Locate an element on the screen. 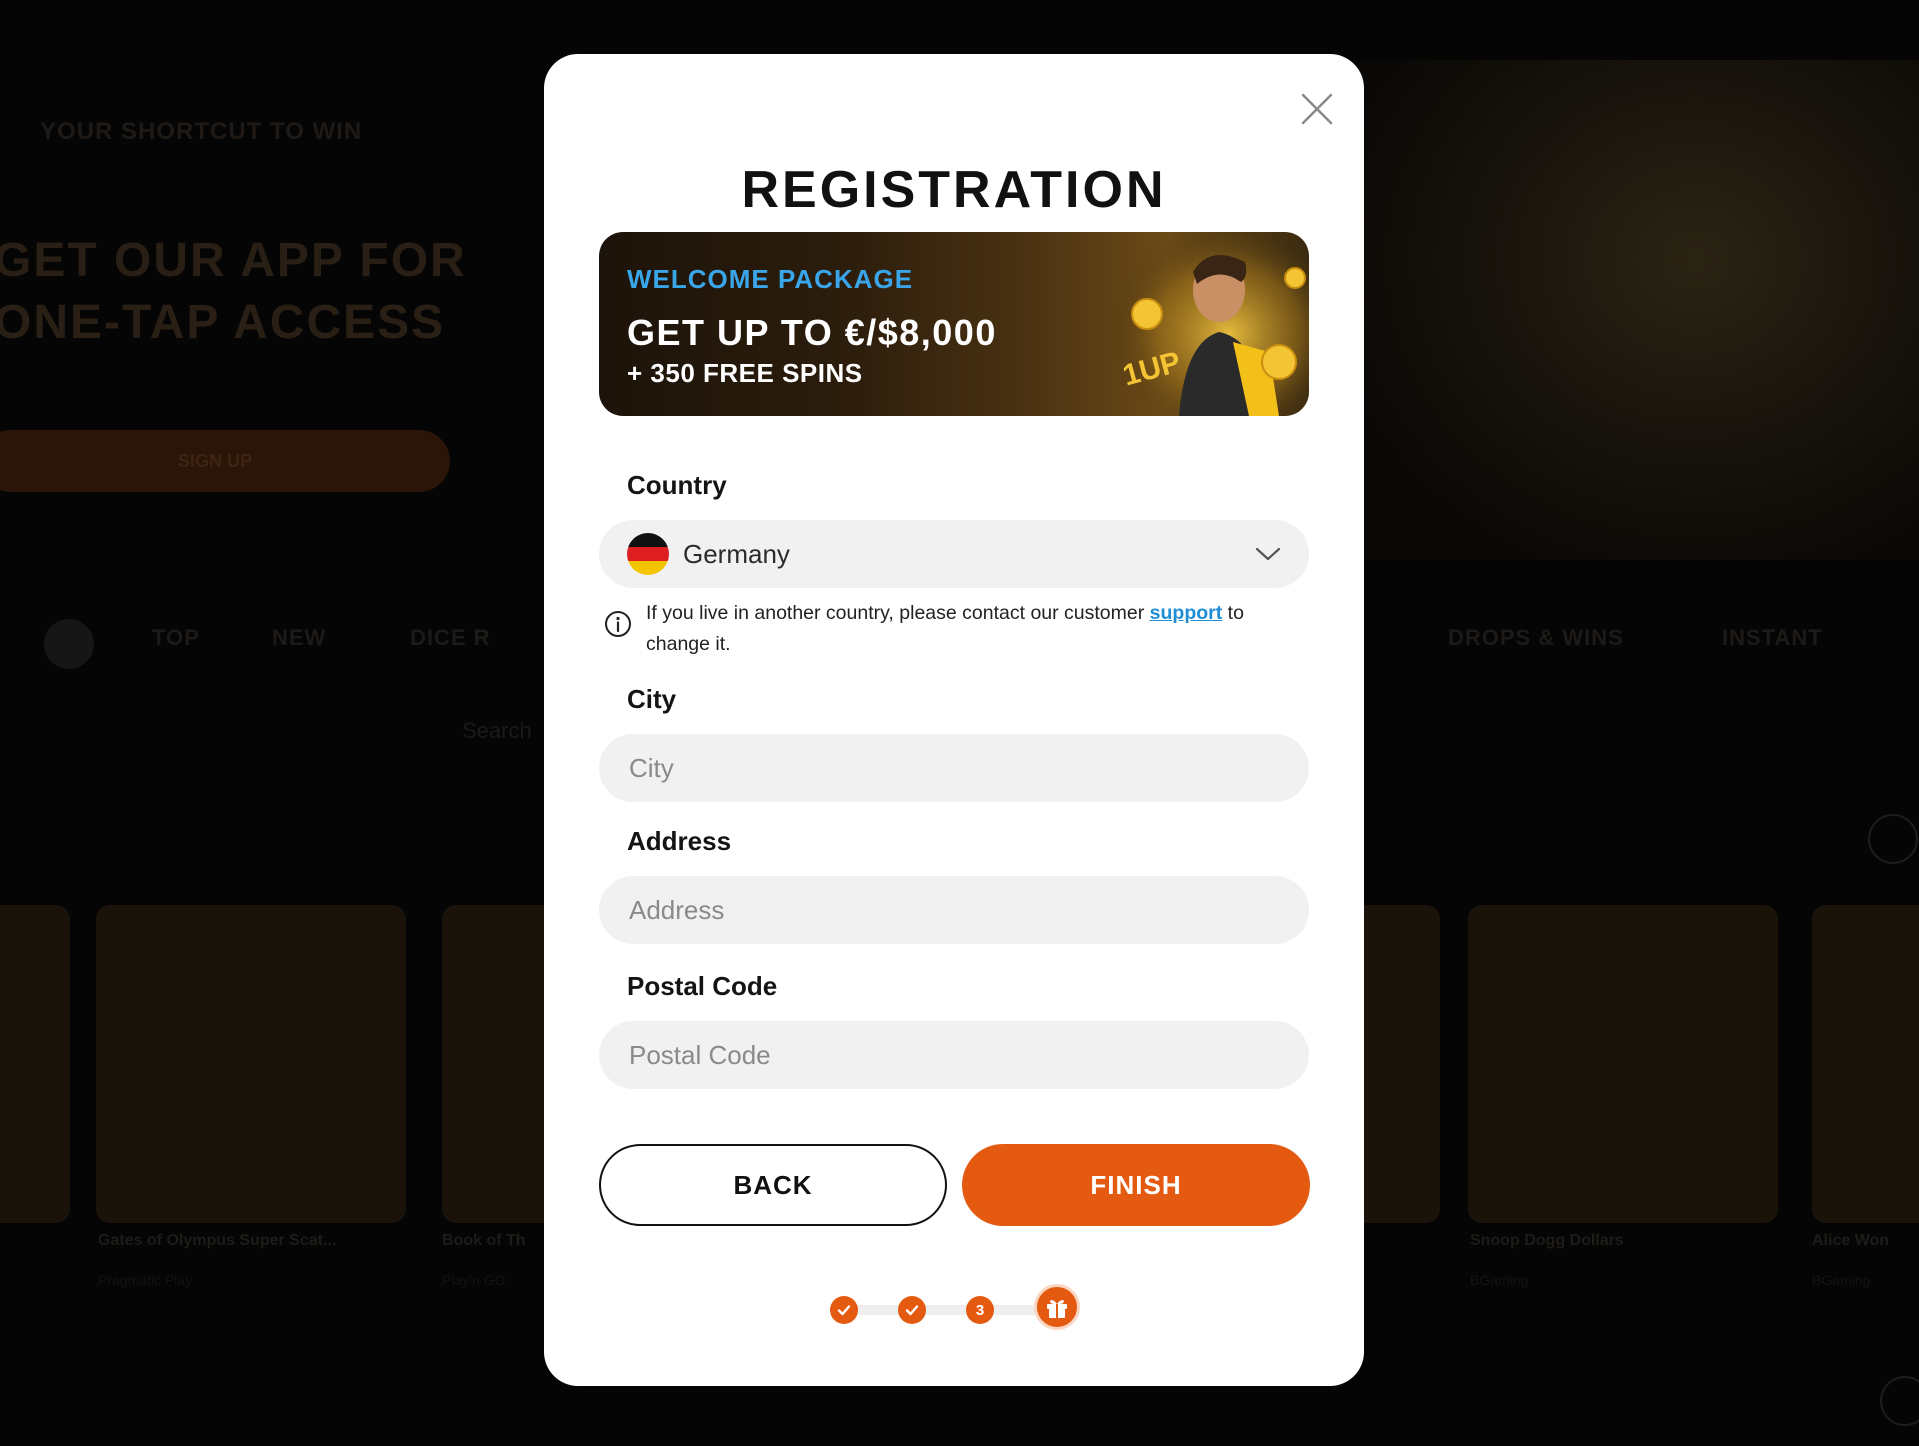 This screenshot has height=1446, width=1919. gift-icon is located at coordinates (1057, 1309).